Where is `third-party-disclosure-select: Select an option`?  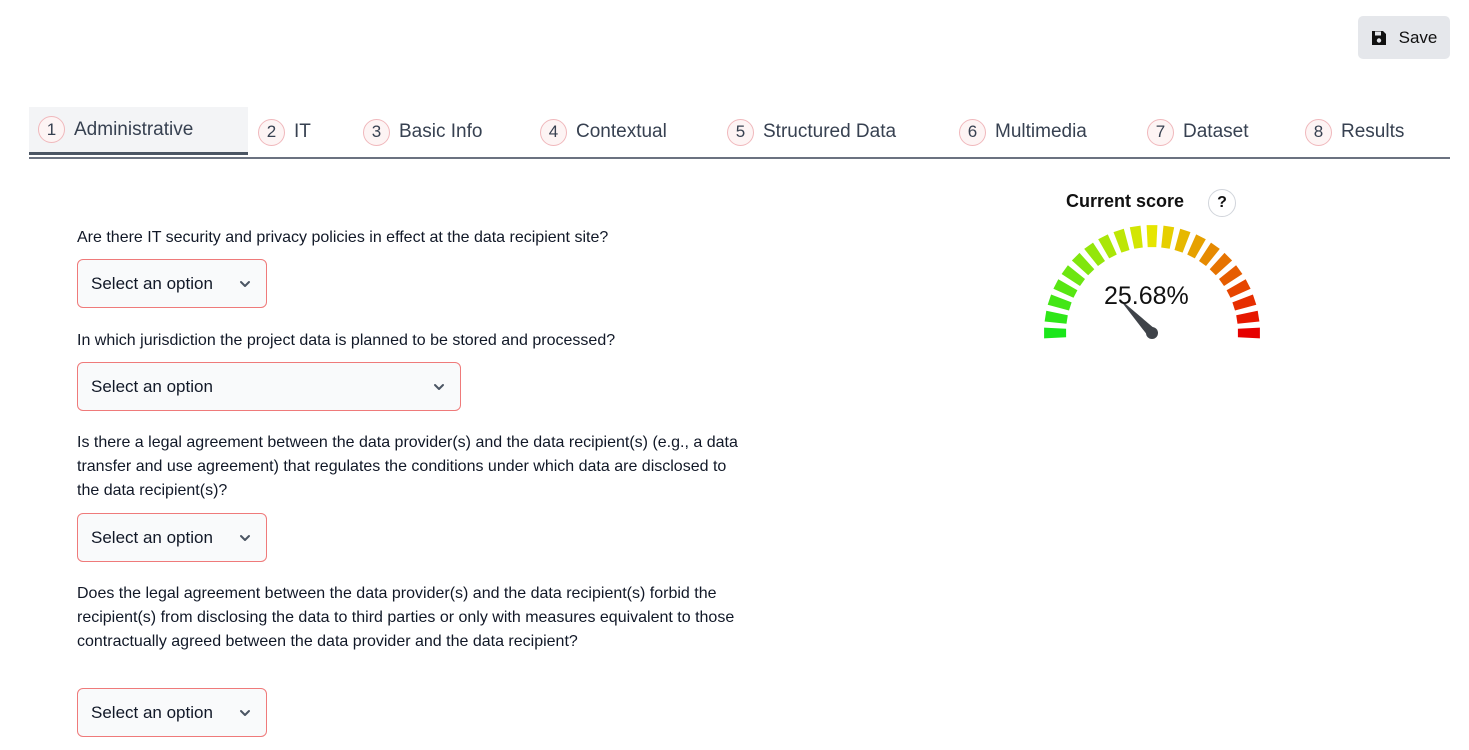
third-party-disclosure-select: Select an option is located at coordinates (172, 712).